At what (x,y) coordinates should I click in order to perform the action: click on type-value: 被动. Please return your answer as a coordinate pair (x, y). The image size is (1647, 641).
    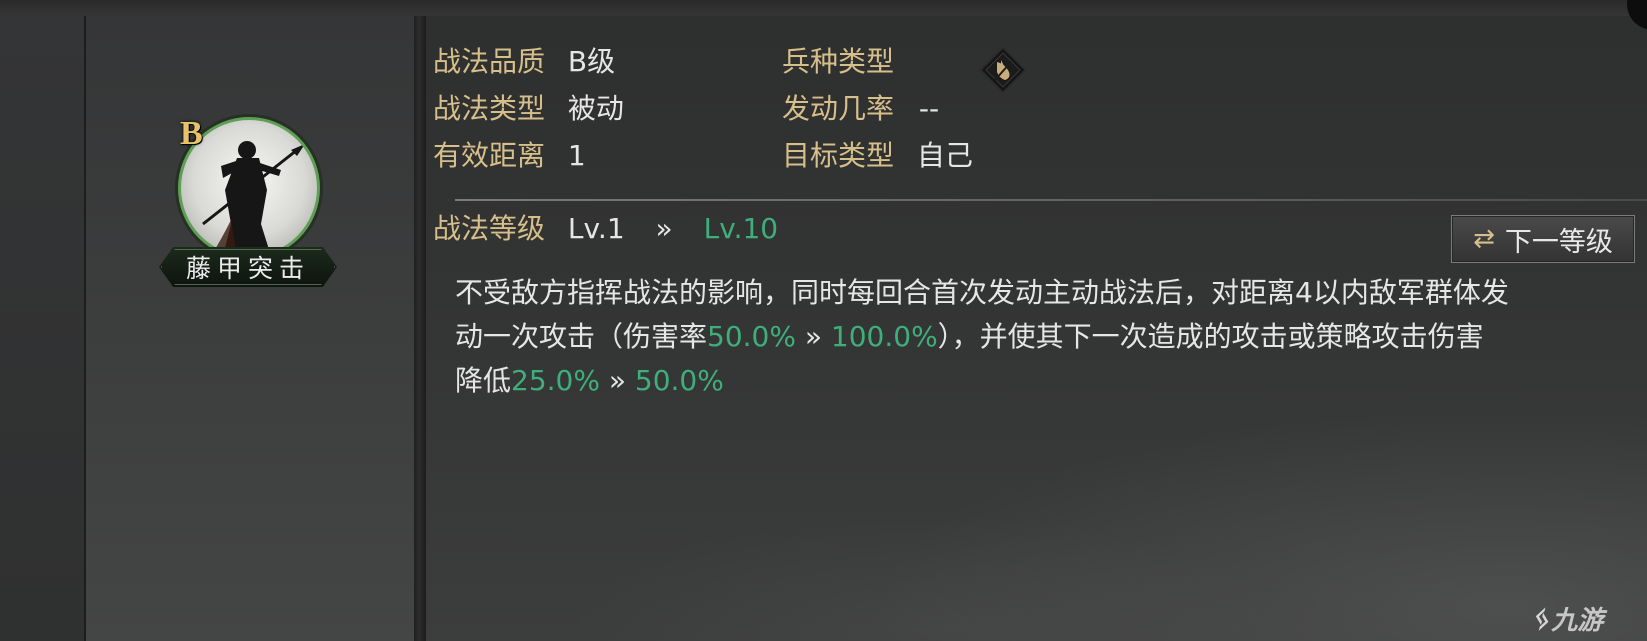
    Looking at the image, I should click on (595, 108).